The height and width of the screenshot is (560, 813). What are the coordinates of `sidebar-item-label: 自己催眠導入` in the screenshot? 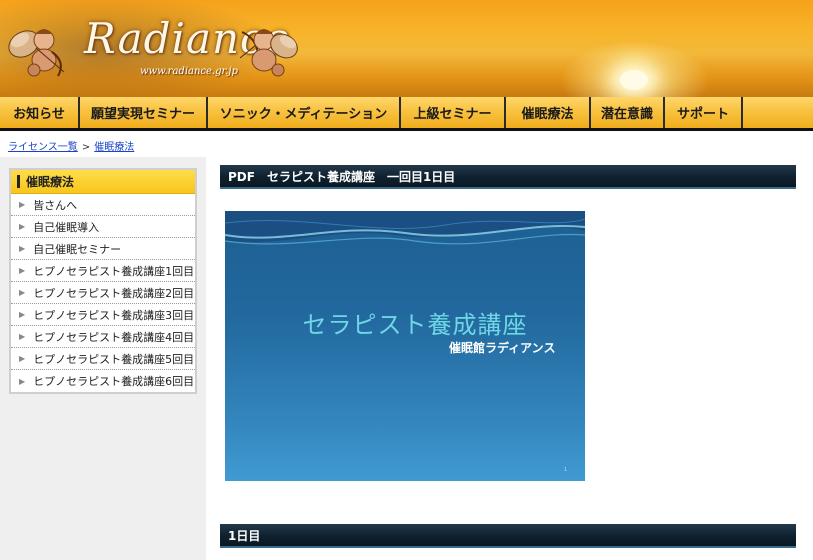 It's located at (66, 227).